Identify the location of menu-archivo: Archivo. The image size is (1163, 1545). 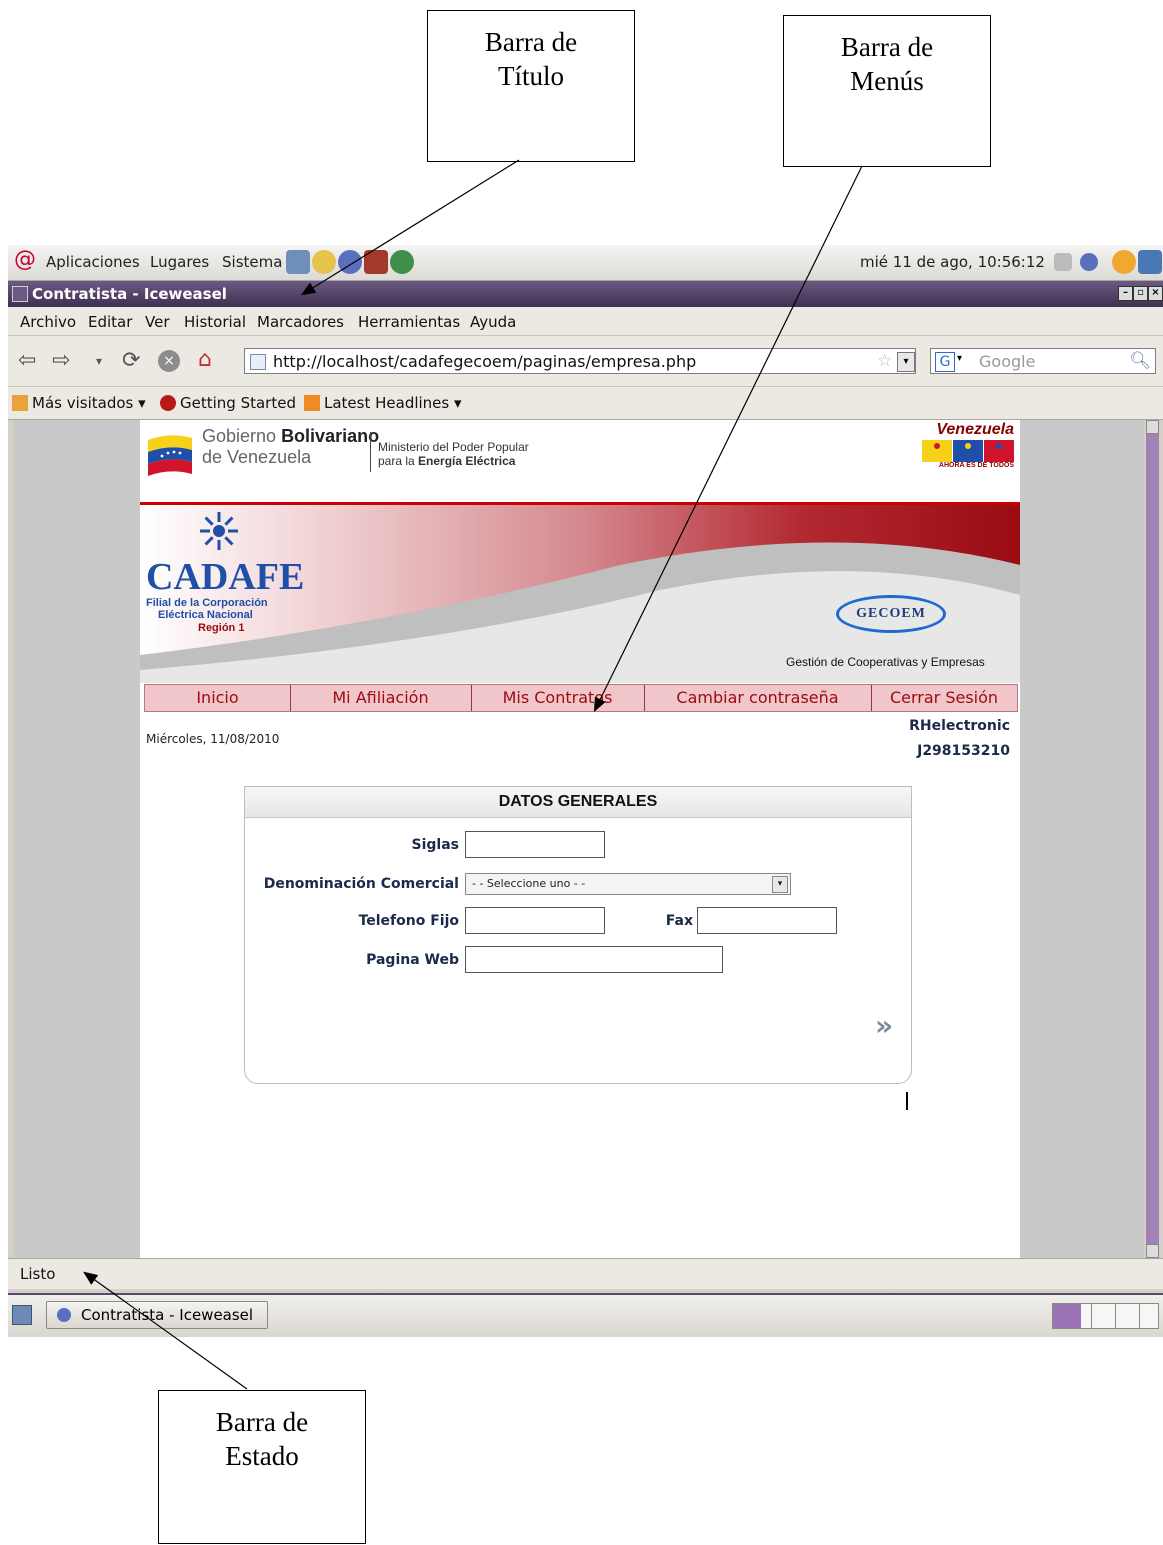
(48, 322).